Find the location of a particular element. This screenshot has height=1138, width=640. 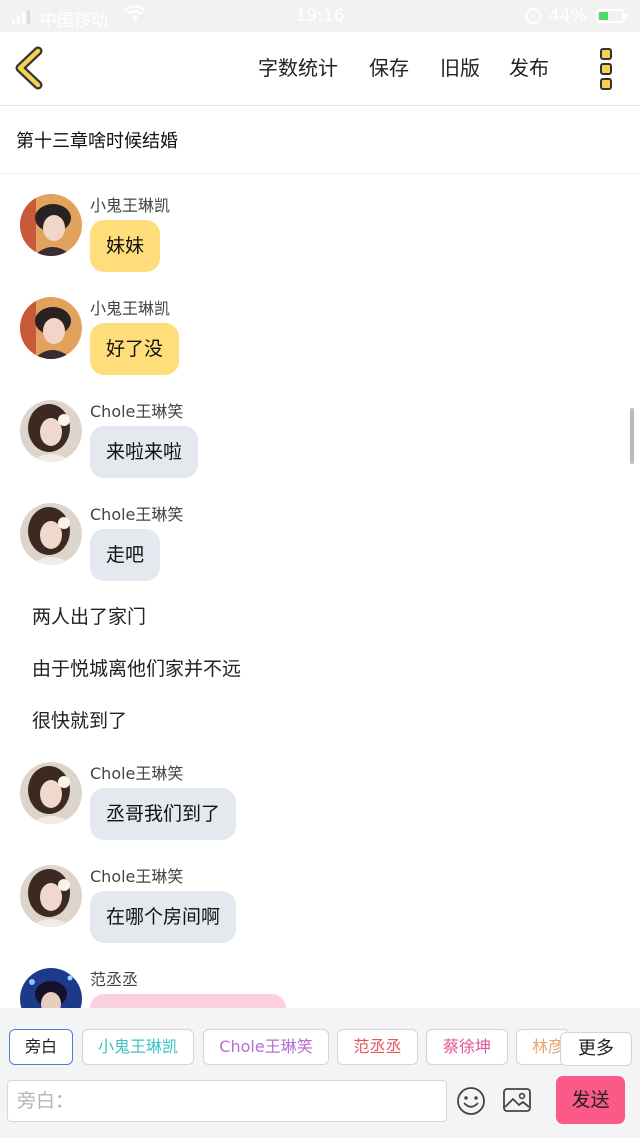

narration-line: 很快就到了 is located at coordinates (79, 719).